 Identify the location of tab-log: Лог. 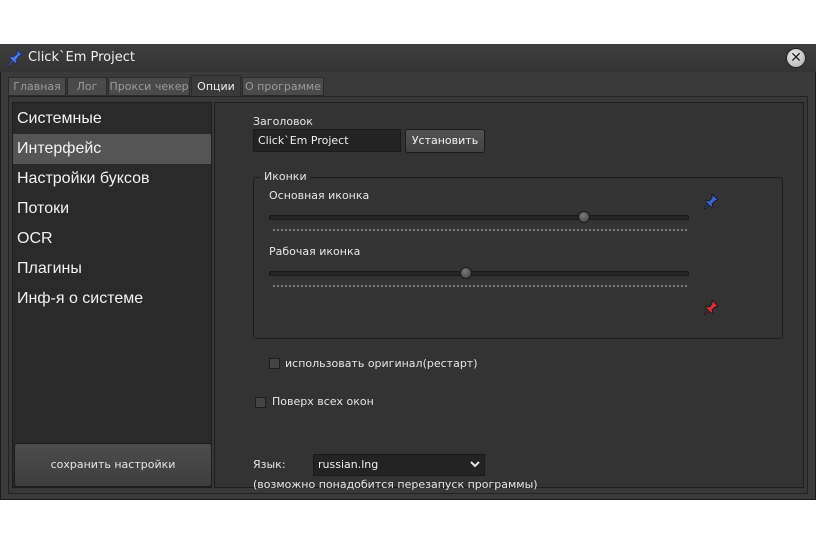
(87, 86).